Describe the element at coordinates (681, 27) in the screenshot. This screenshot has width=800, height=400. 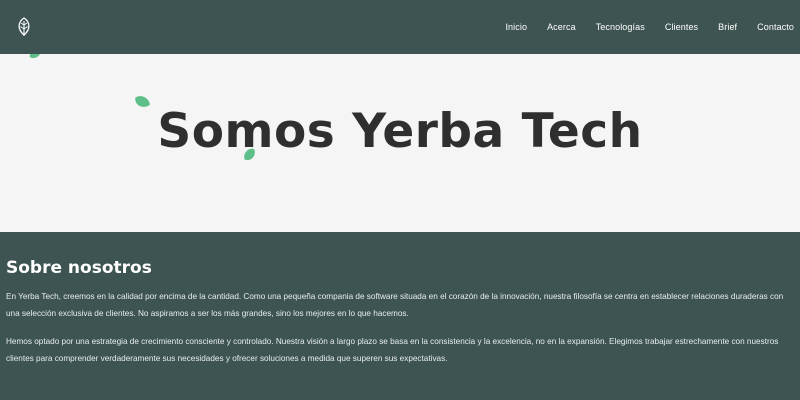
I see `nav-link-clientes: Clientes` at that location.